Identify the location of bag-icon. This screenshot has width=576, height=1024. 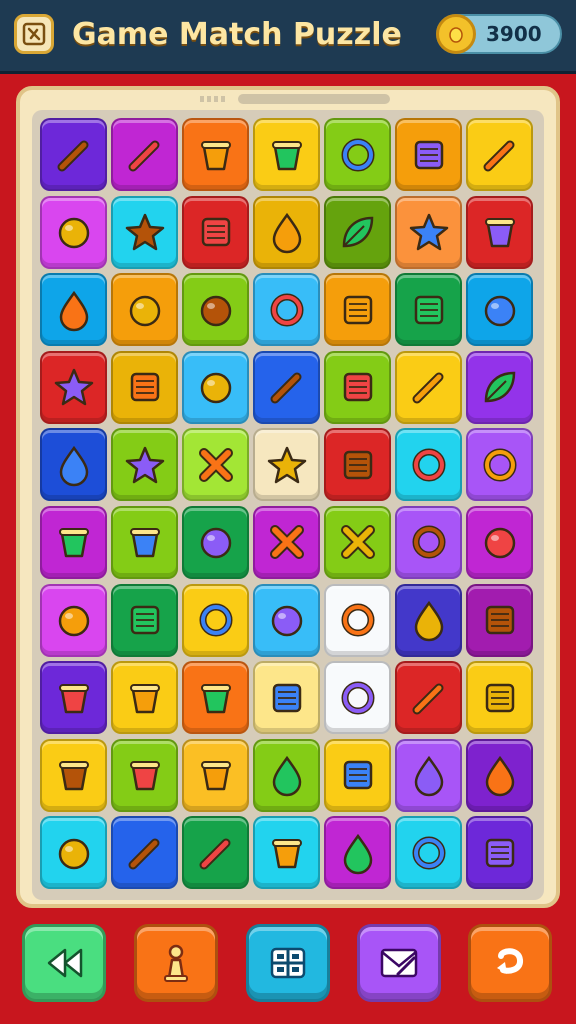
(145, 542).